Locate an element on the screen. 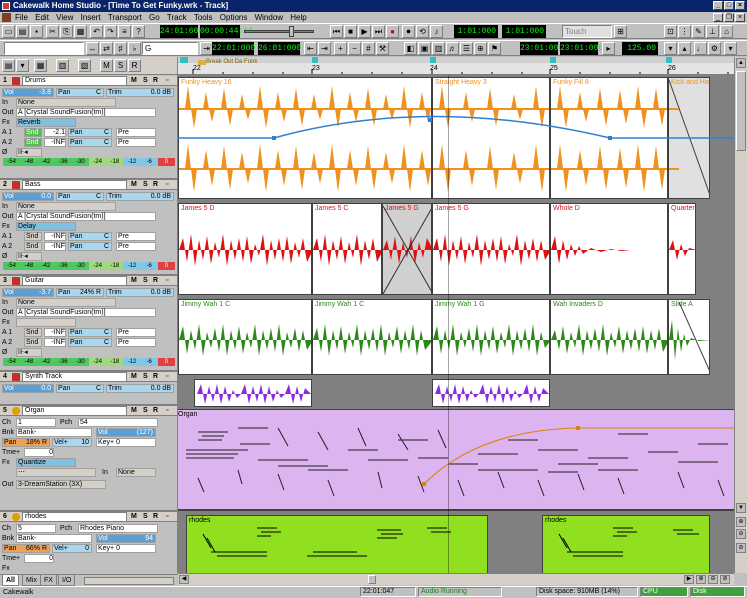 This screenshot has width=747, height=598. history-icon: ≡ is located at coordinates (124, 31).